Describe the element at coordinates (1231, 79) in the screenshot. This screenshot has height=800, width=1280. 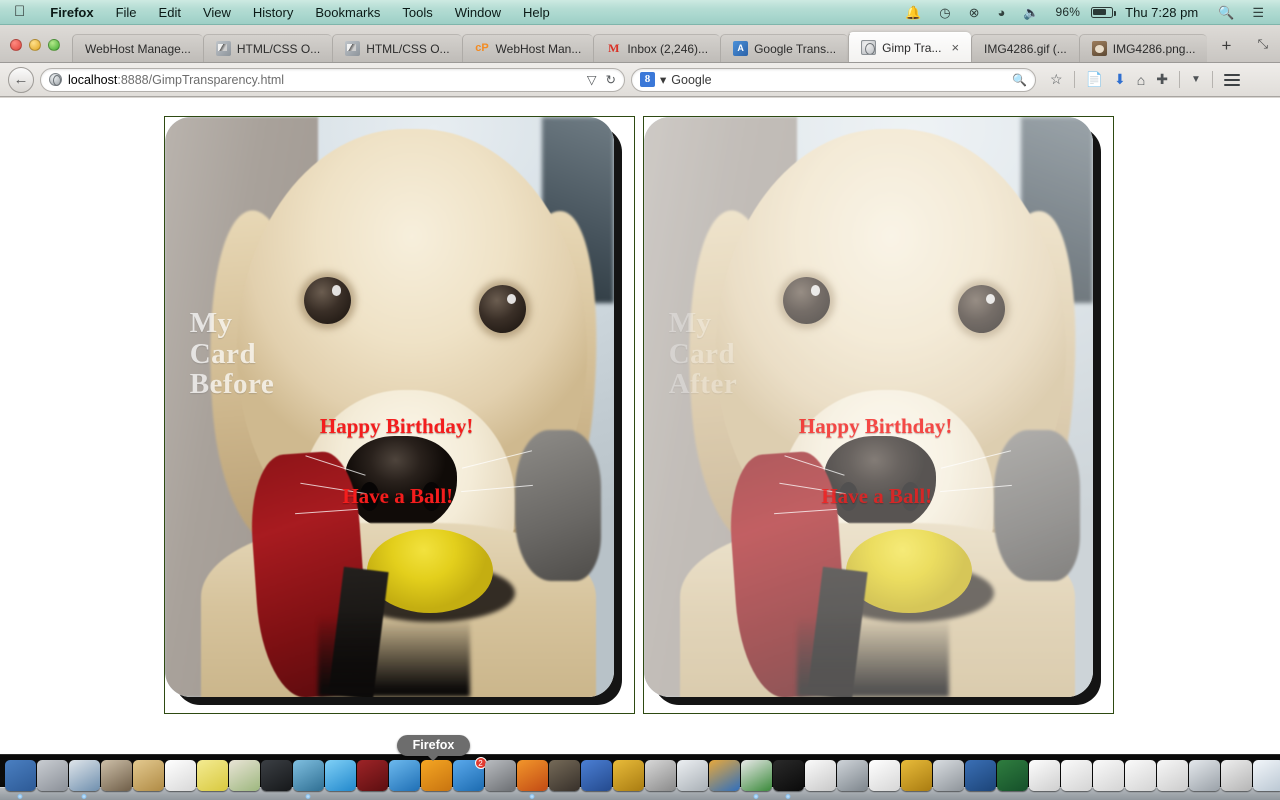
I see `menu-hamburger-icon` at that location.